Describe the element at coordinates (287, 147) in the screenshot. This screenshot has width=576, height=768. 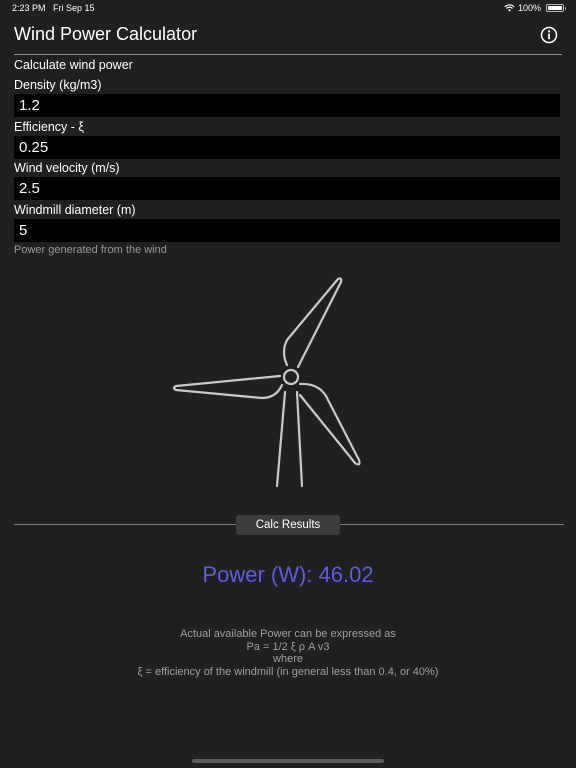
I see `efficiency-input` at that location.